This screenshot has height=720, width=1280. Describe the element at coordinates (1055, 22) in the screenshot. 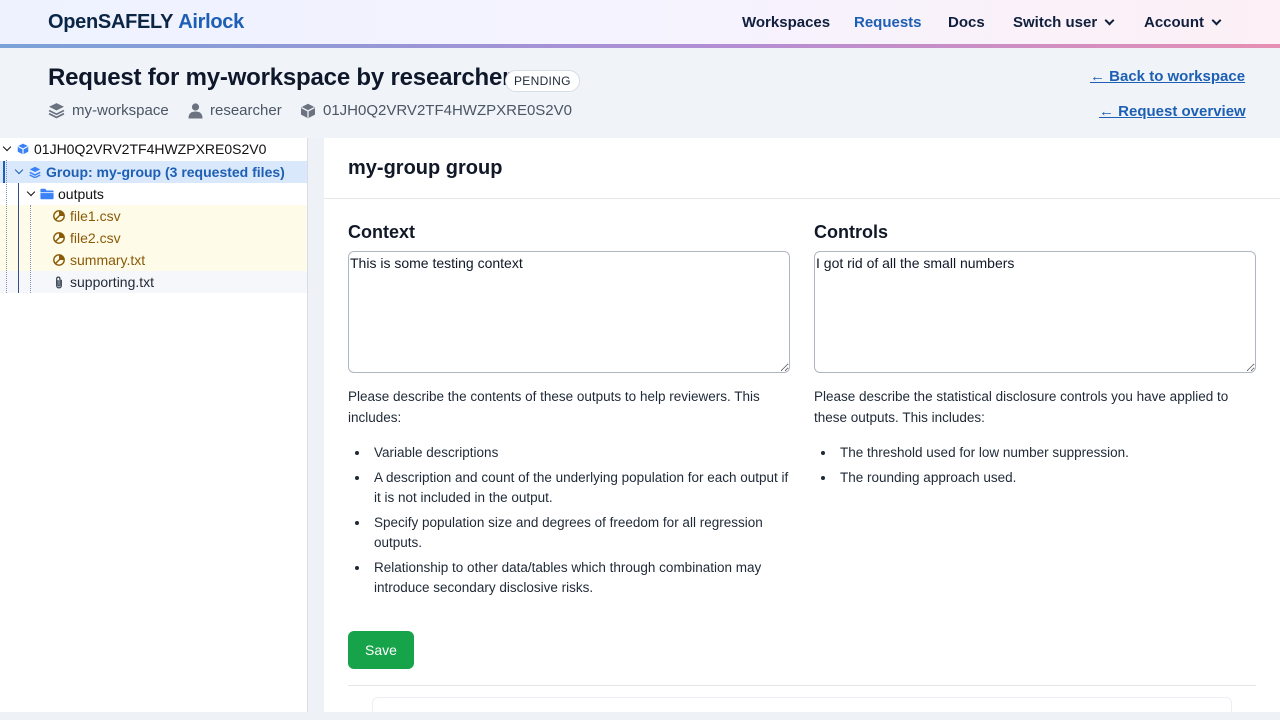

I see `nav-switch-user-label: Switch user` at that location.